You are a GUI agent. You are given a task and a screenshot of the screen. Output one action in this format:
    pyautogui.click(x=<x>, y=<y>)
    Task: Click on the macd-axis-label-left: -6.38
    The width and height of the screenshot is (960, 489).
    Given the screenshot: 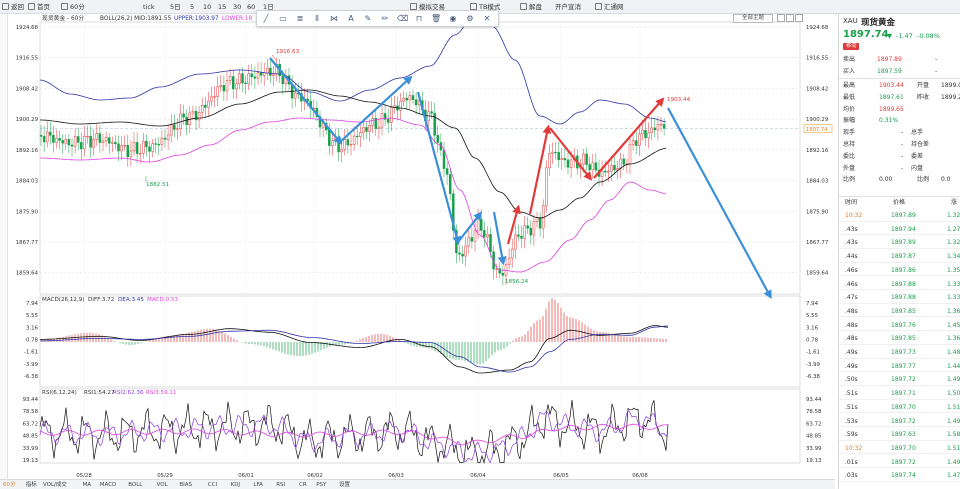 What is the action you would take?
    pyautogui.click(x=31, y=377)
    